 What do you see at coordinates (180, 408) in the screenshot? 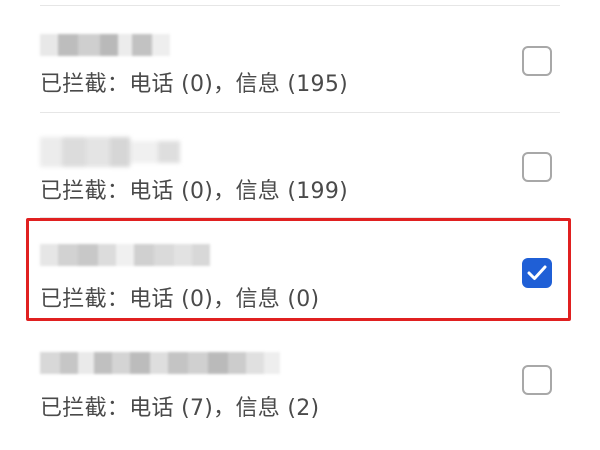
I see `blocked-summary: 已拦截：电话 (7)，信息 (2)` at bounding box center [180, 408].